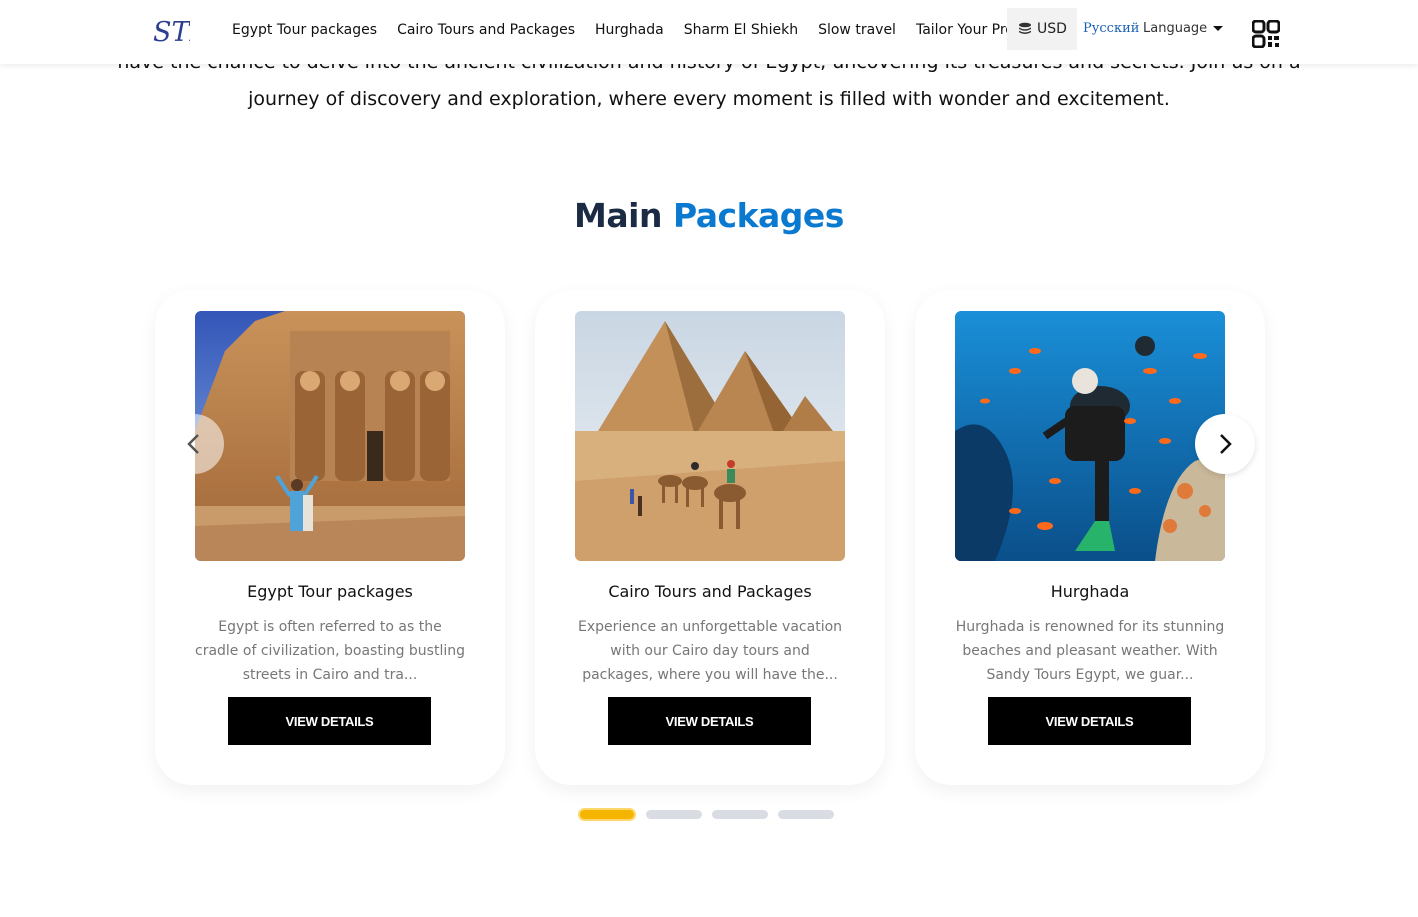 The image size is (1418, 917). I want to click on carousel-next-button, so click(1225, 444).